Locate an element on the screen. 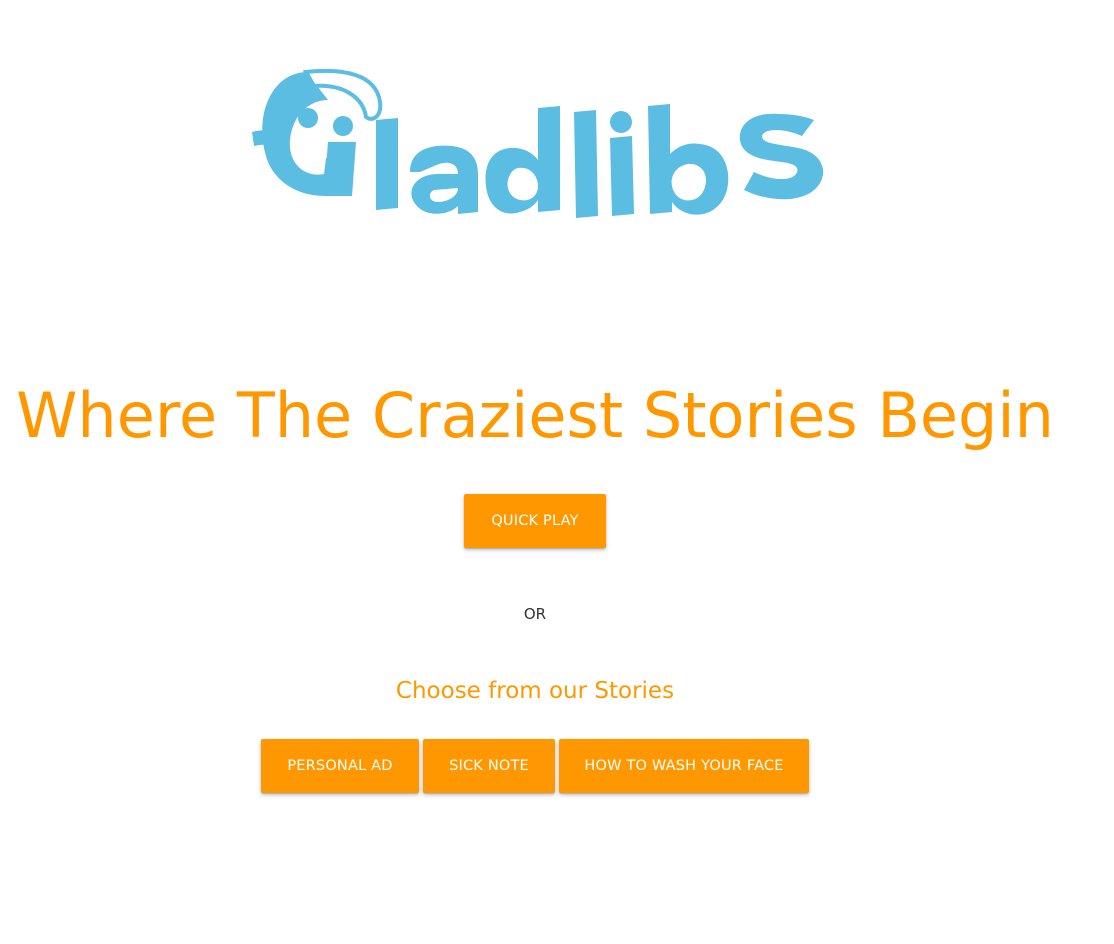 The height and width of the screenshot is (944, 1114). story-personal-ad-button: PERSONAL AD is located at coordinates (340, 766).